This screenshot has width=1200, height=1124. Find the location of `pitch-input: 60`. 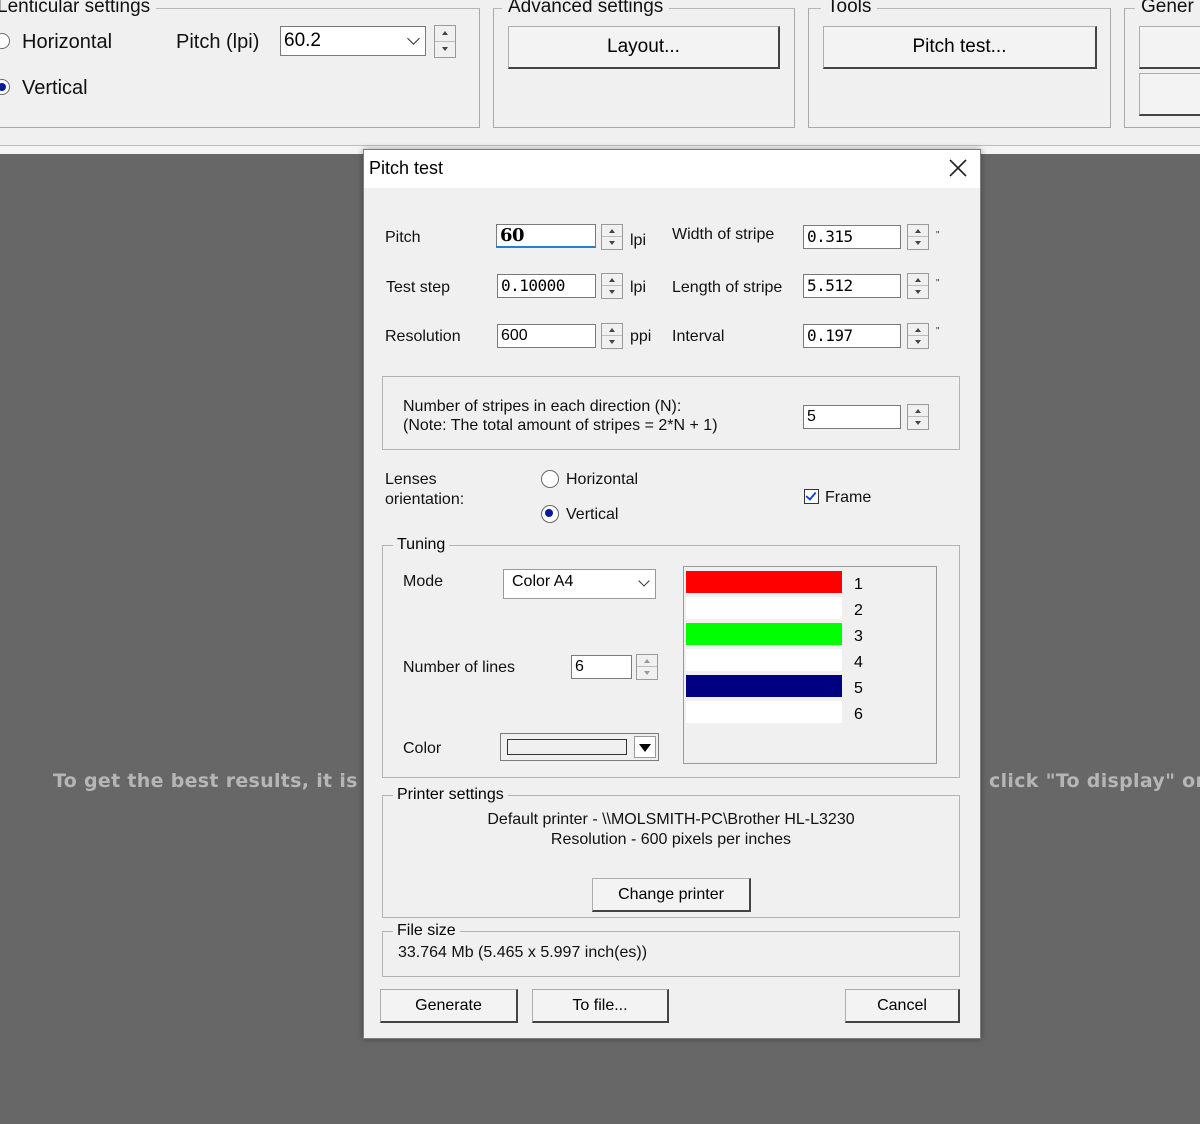

pitch-input: 60 is located at coordinates (546, 236).